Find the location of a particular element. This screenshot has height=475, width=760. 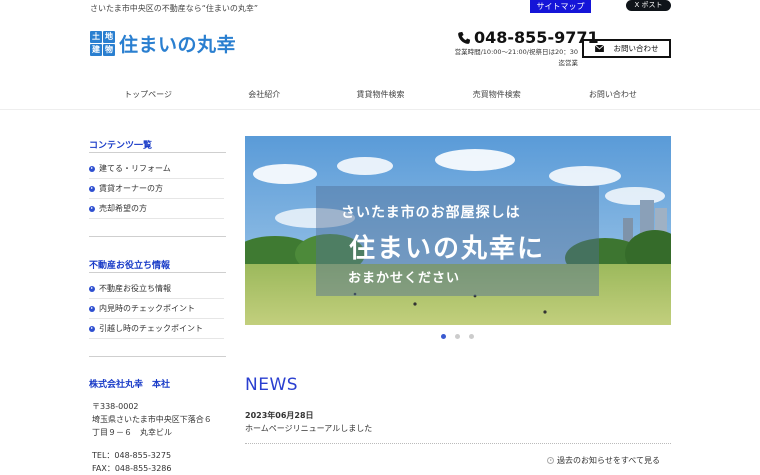

company-name: 株式会社丸幸 本社 is located at coordinates (130, 385).